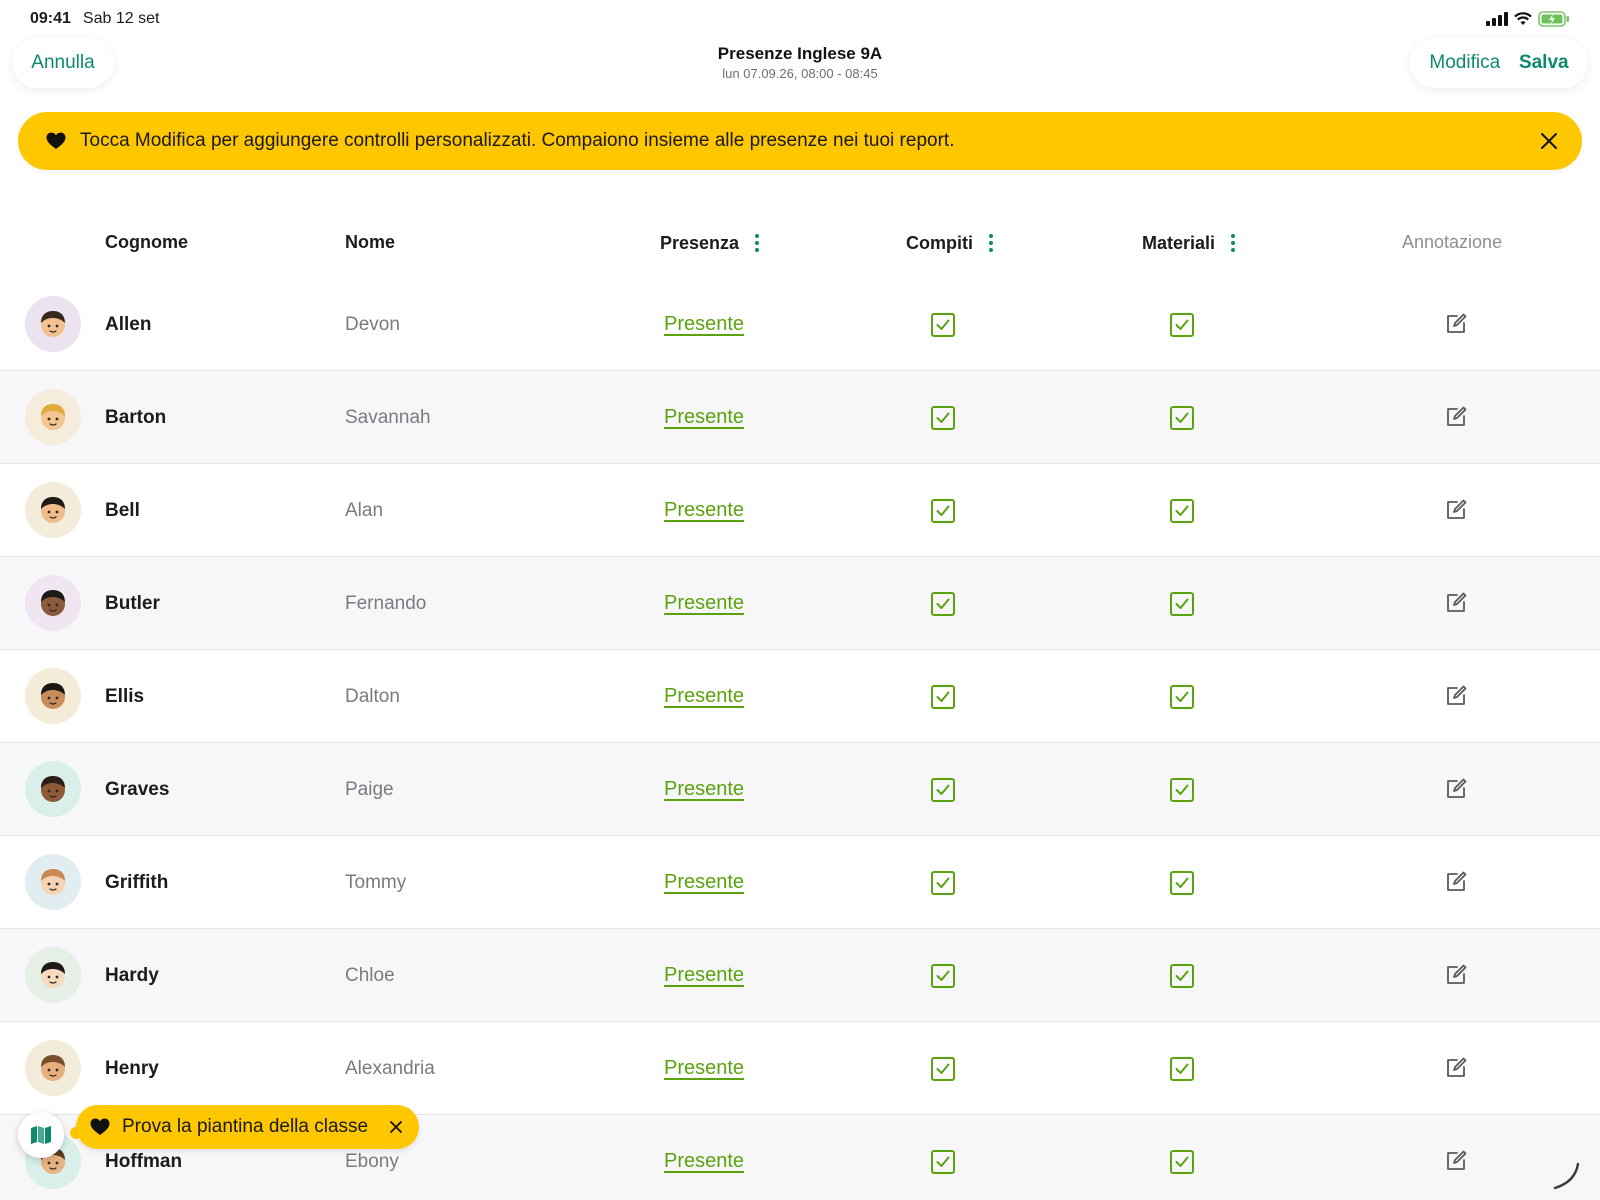 This screenshot has width=1600, height=1200. Describe the element at coordinates (1544, 63) in the screenshot. I see `save-button: Salva` at that location.